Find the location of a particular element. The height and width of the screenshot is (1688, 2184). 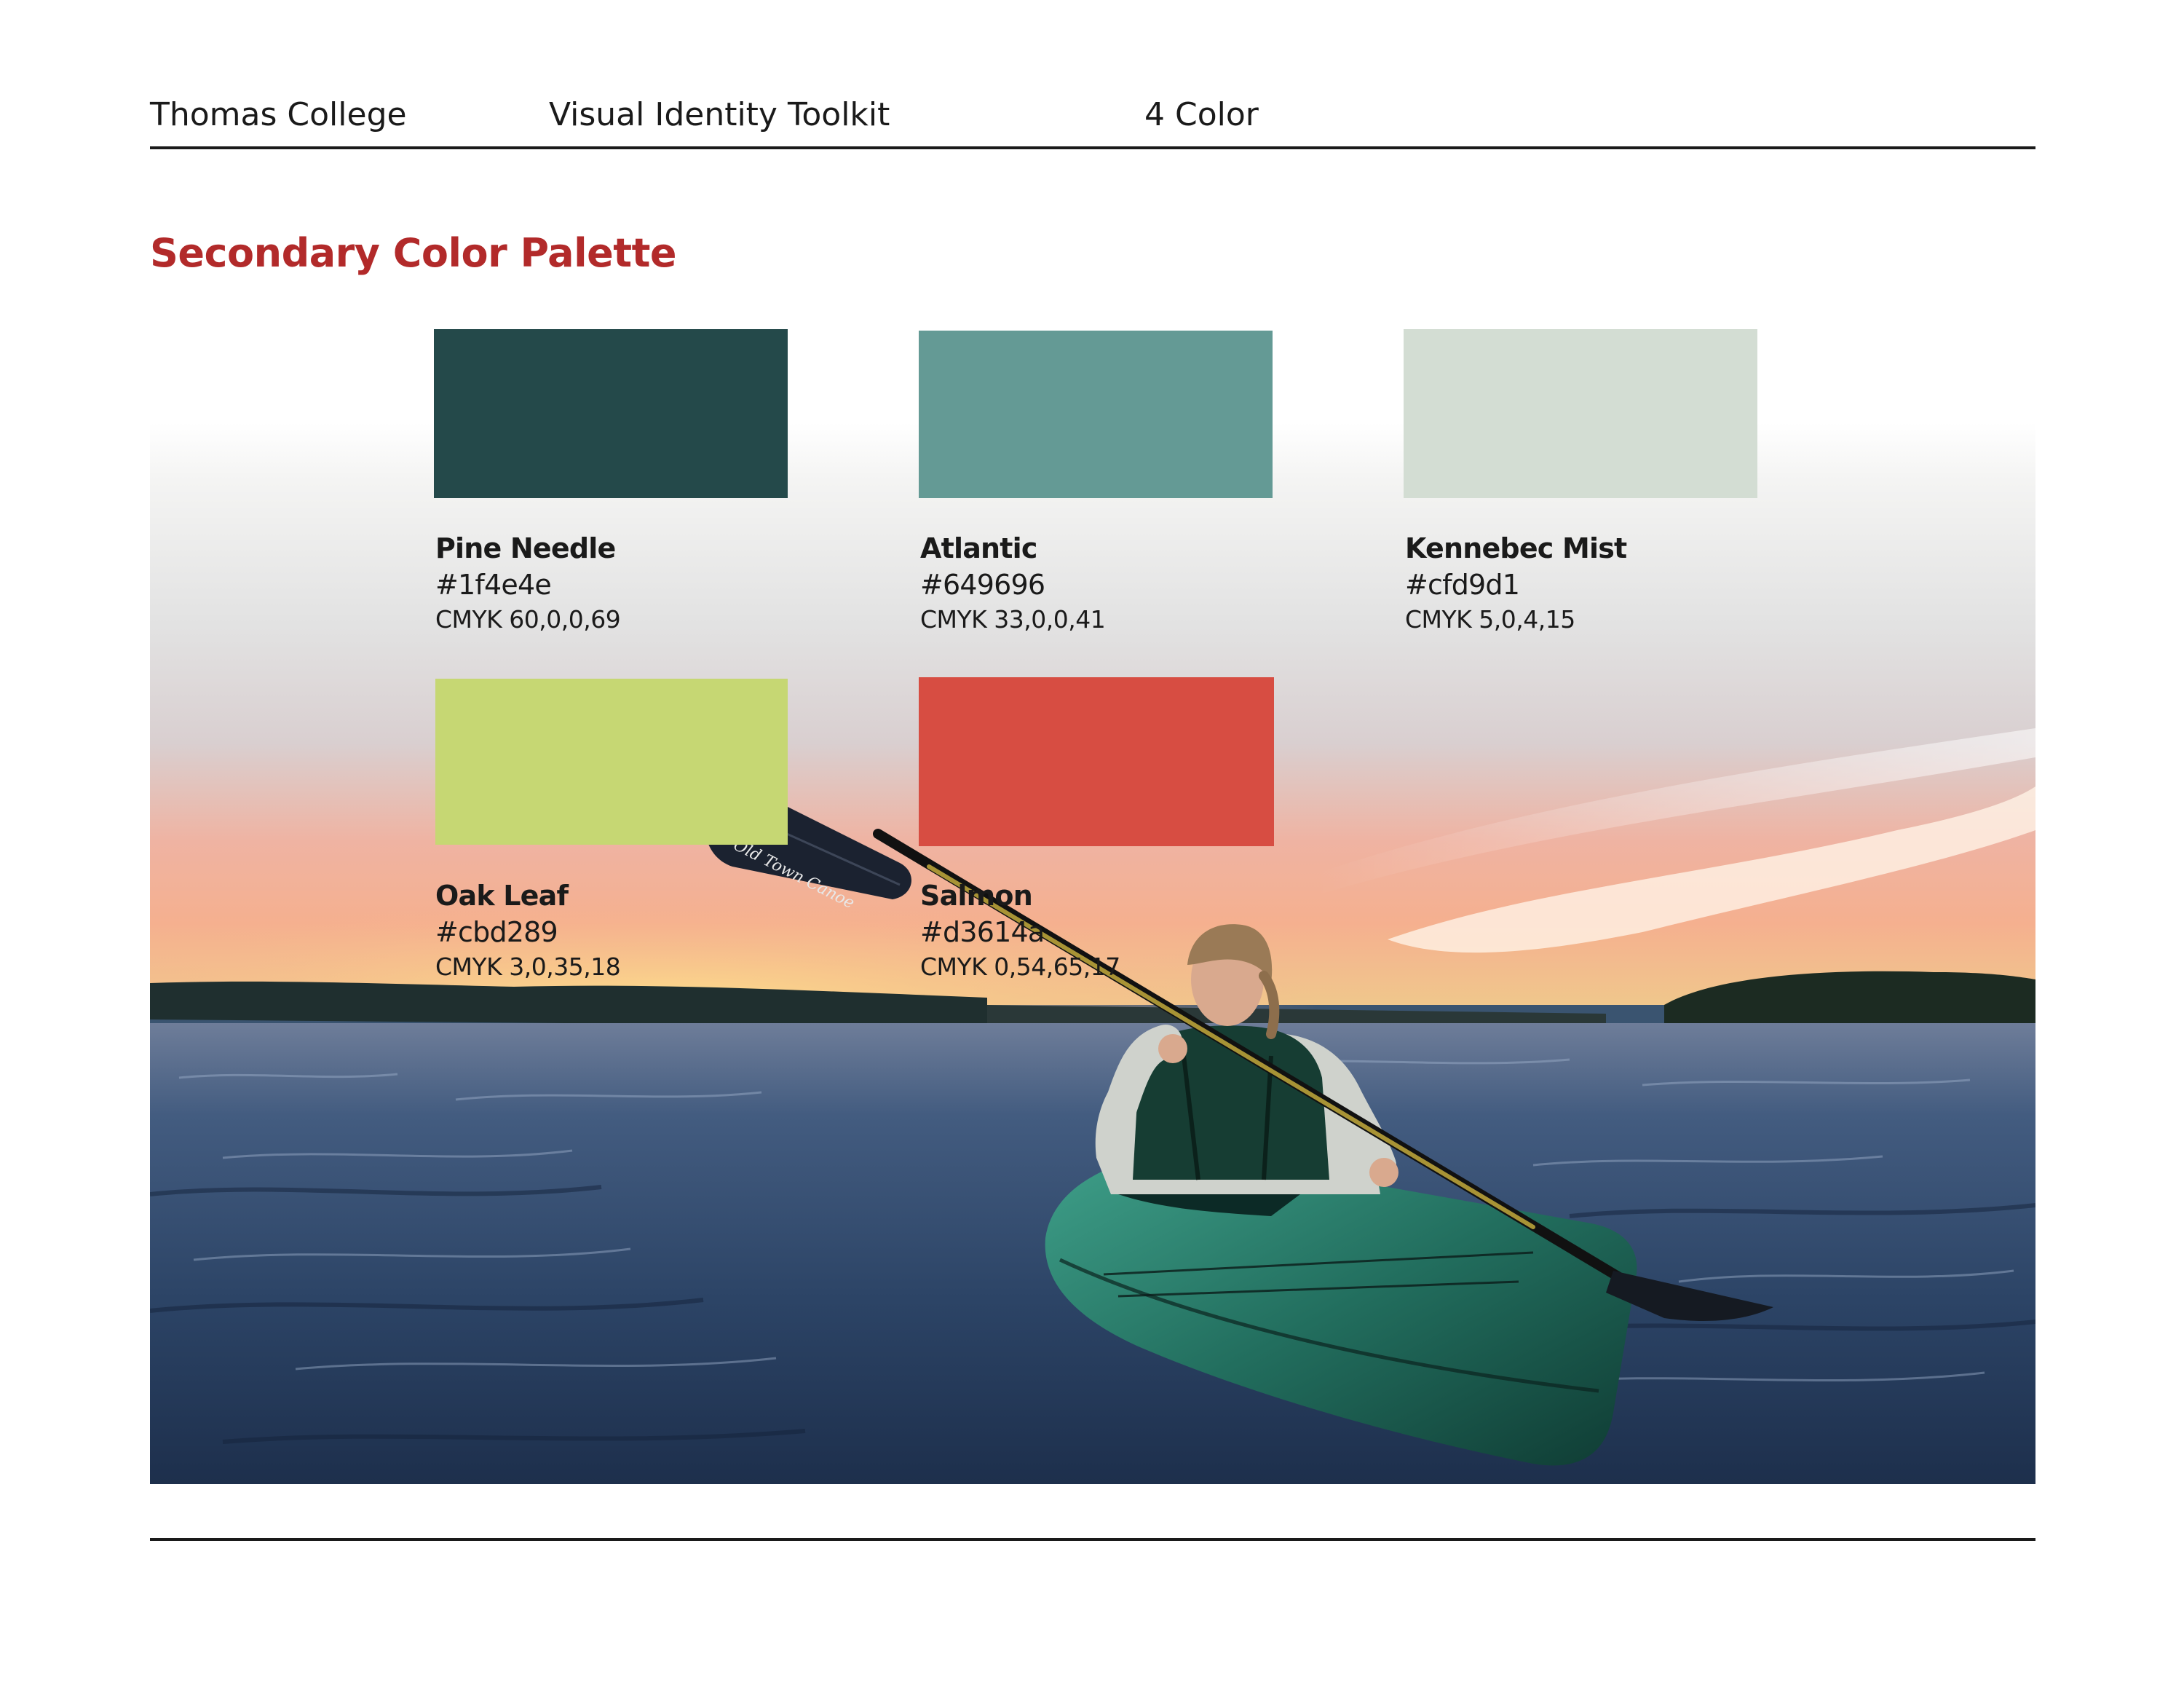

swatch-info-pine-needle: Pine Needle #1f4e4e CMYK 60,0,0,69 is located at coordinates (528, 583).